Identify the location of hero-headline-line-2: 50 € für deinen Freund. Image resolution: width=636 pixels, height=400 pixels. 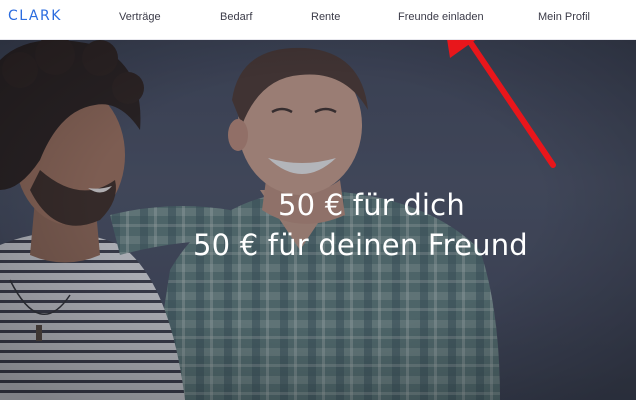
(360, 245).